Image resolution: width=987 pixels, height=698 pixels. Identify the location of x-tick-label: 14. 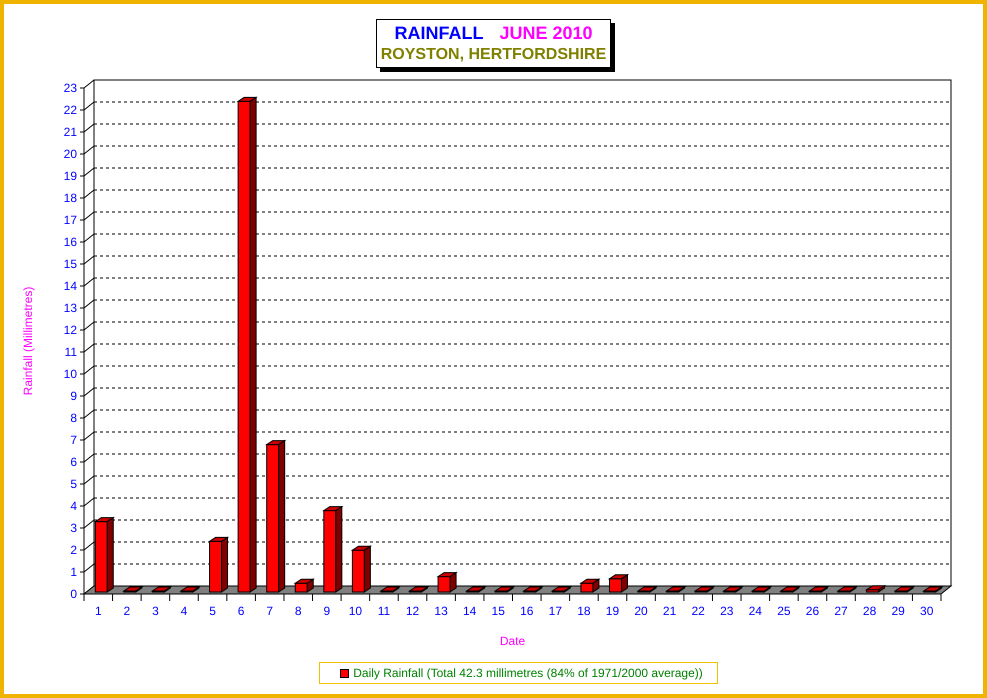
(469, 611).